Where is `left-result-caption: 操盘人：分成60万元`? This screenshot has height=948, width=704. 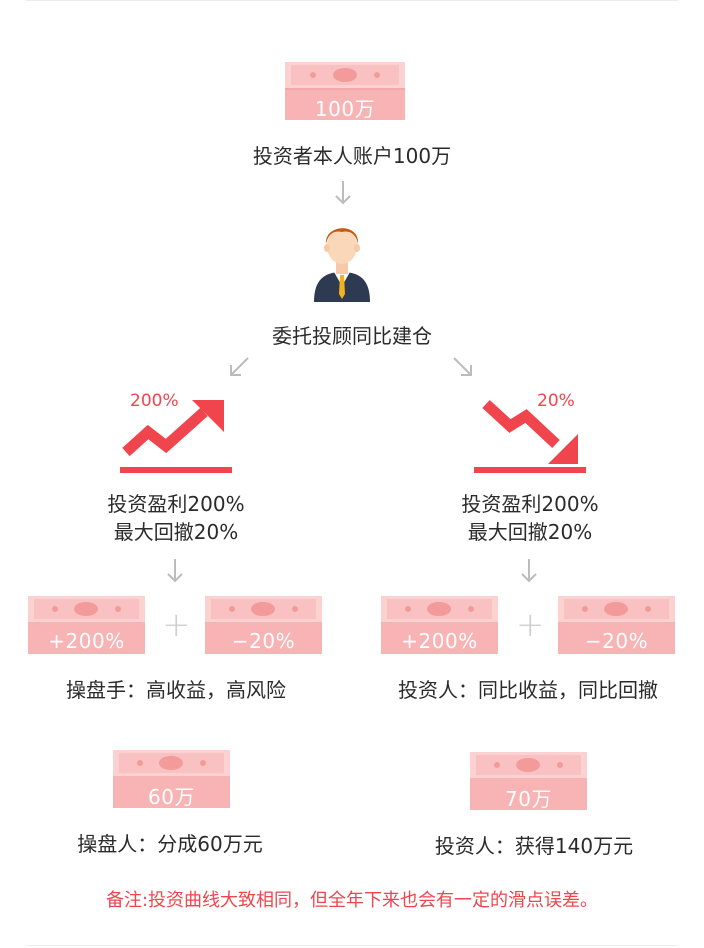
left-result-caption: 操盘人：分成60万元 is located at coordinates (170, 844).